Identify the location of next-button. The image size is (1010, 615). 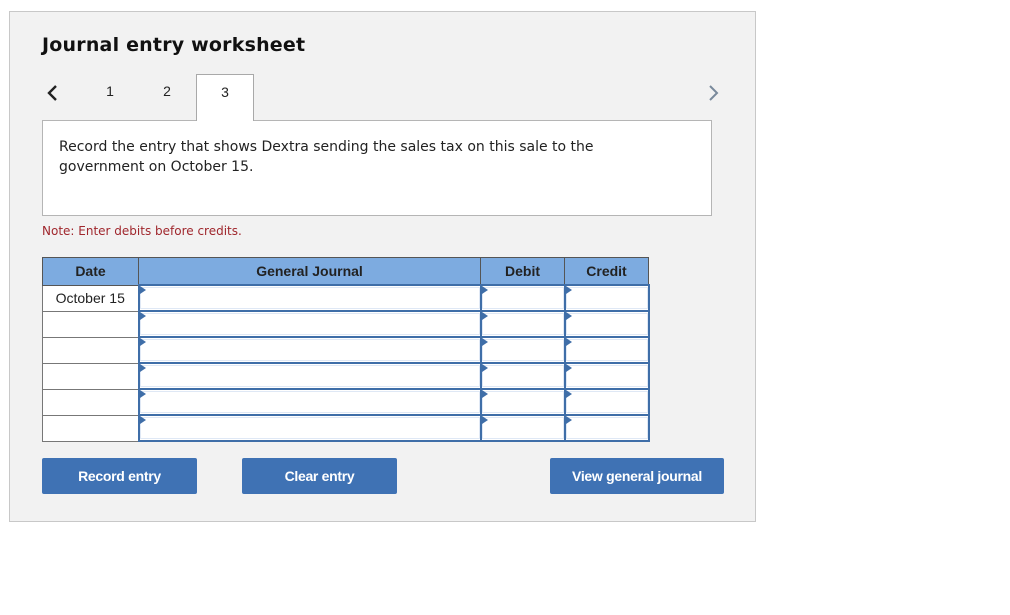
(713, 93).